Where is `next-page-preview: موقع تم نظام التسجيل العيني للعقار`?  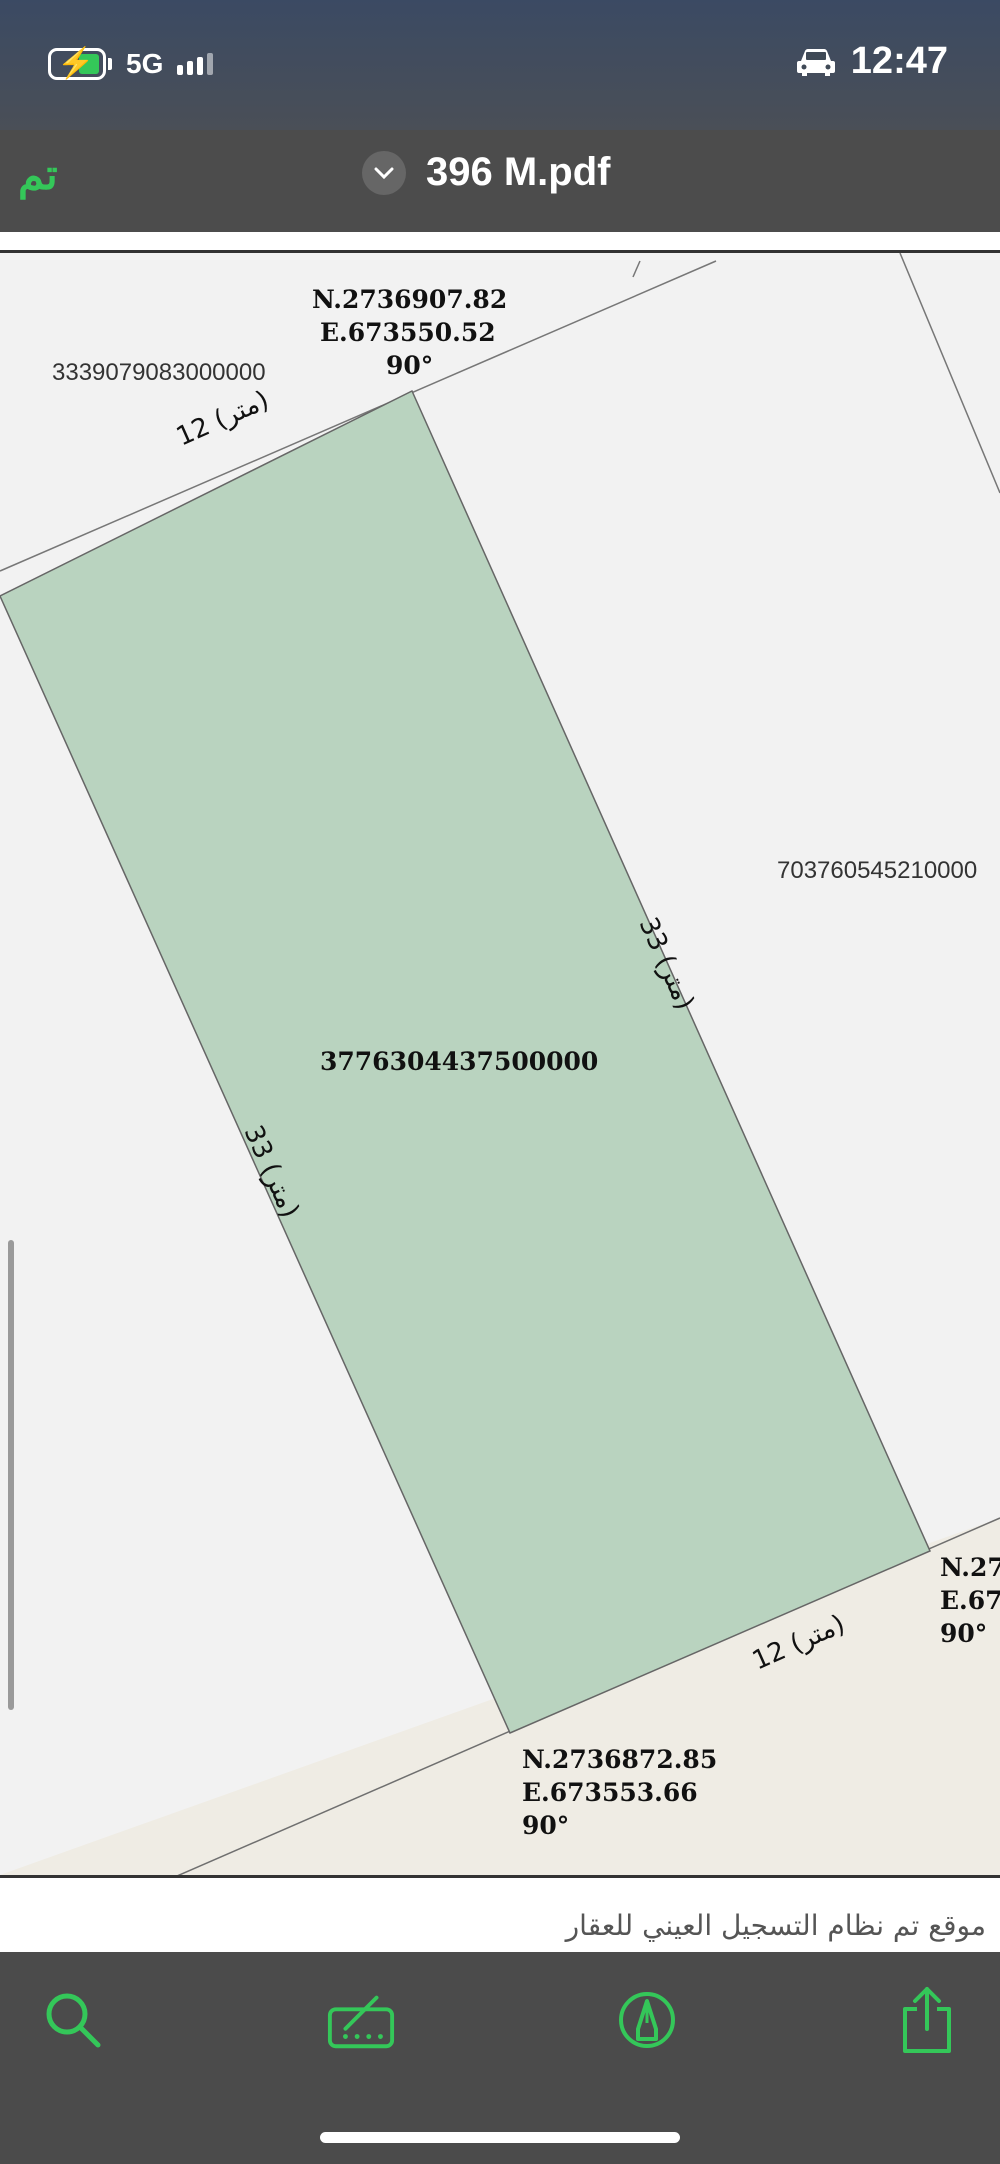
next-page-preview: موقع تم نظام التسجيل العيني للعقار is located at coordinates (500, 1919).